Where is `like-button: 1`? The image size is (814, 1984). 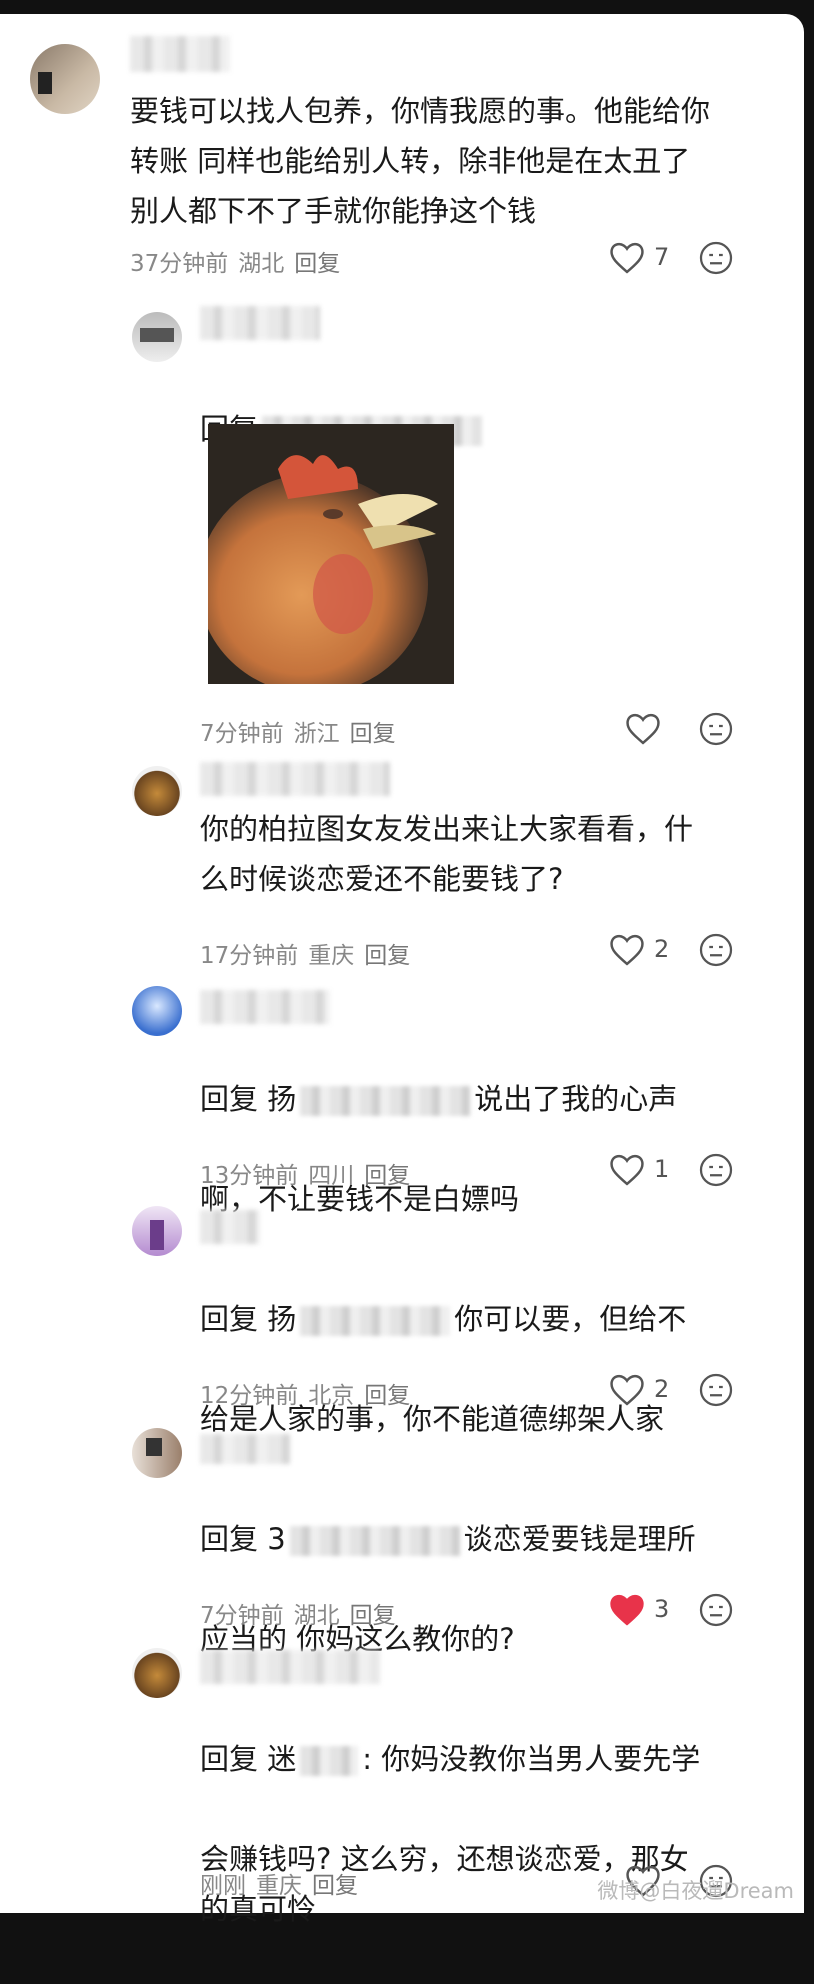
like-button: 1 is located at coordinates (648, 1171).